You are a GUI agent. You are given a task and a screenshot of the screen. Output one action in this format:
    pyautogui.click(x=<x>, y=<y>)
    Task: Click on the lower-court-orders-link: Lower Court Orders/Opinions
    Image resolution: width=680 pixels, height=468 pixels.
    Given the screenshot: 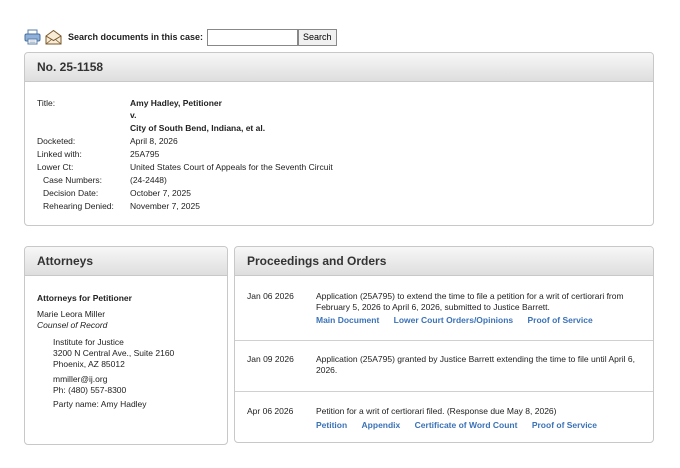 What is the action you would take?
    pyautogui.click(x=453, y=320)
    